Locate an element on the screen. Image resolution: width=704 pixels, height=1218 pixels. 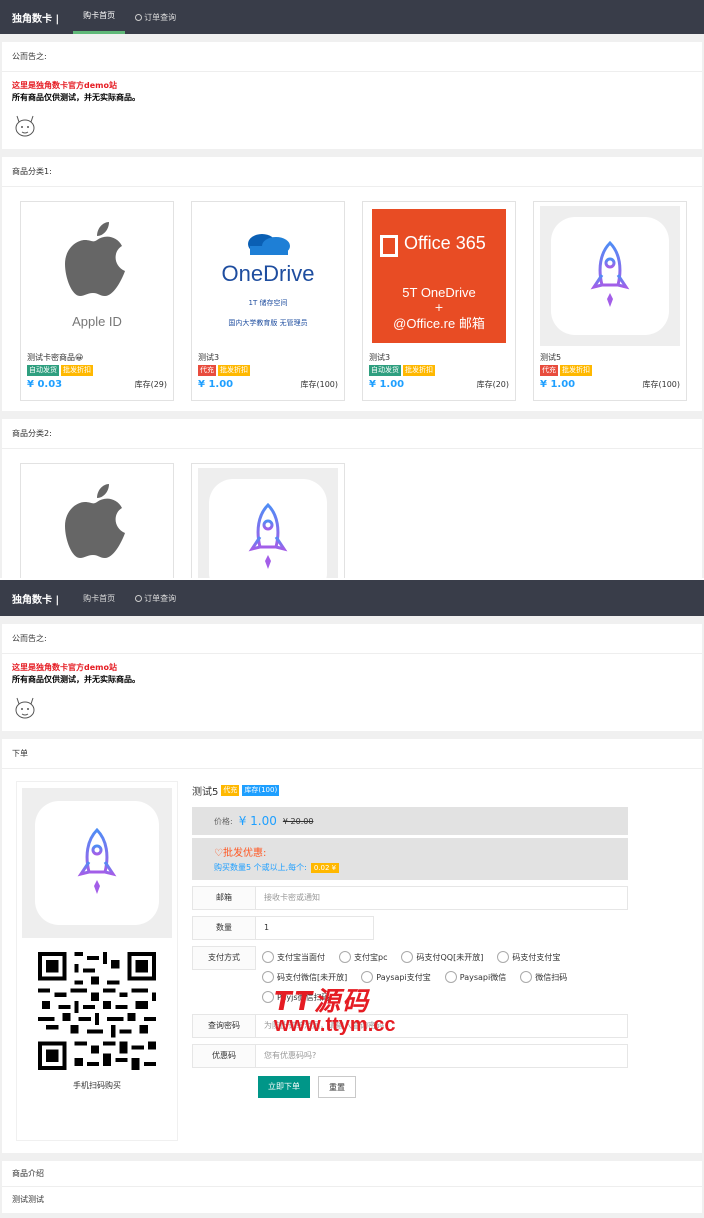
submit-order-button: 立即下单 is located at coordinates (284, 1087).